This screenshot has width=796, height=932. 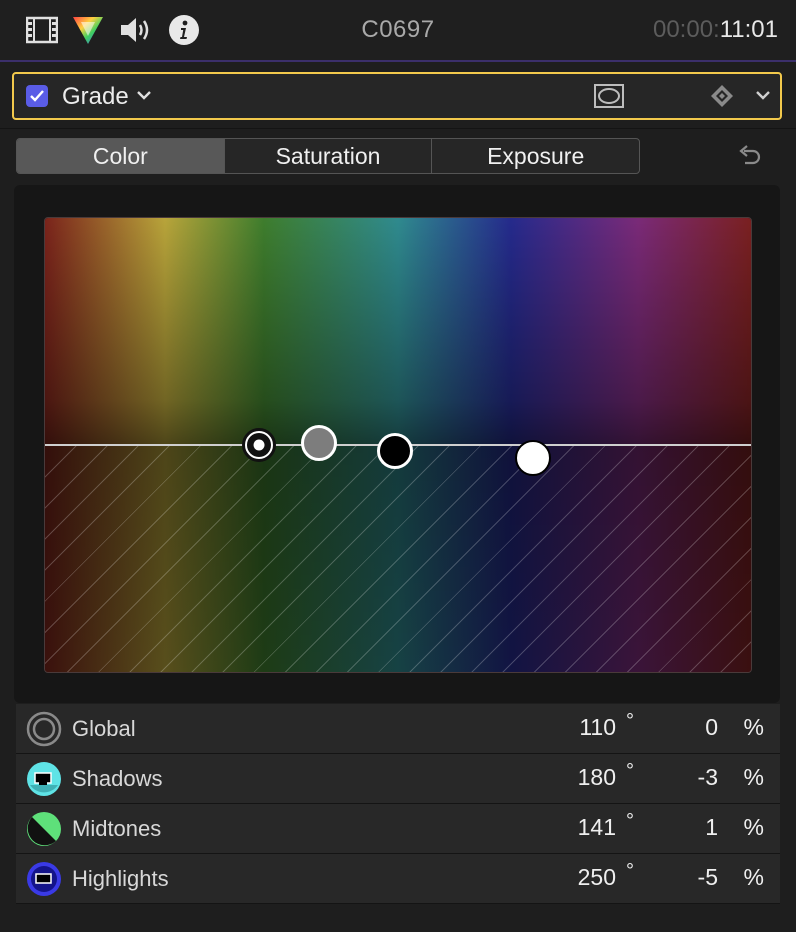 I want to click on timecode-leading: 00:00:, so click(x=686, y=29).